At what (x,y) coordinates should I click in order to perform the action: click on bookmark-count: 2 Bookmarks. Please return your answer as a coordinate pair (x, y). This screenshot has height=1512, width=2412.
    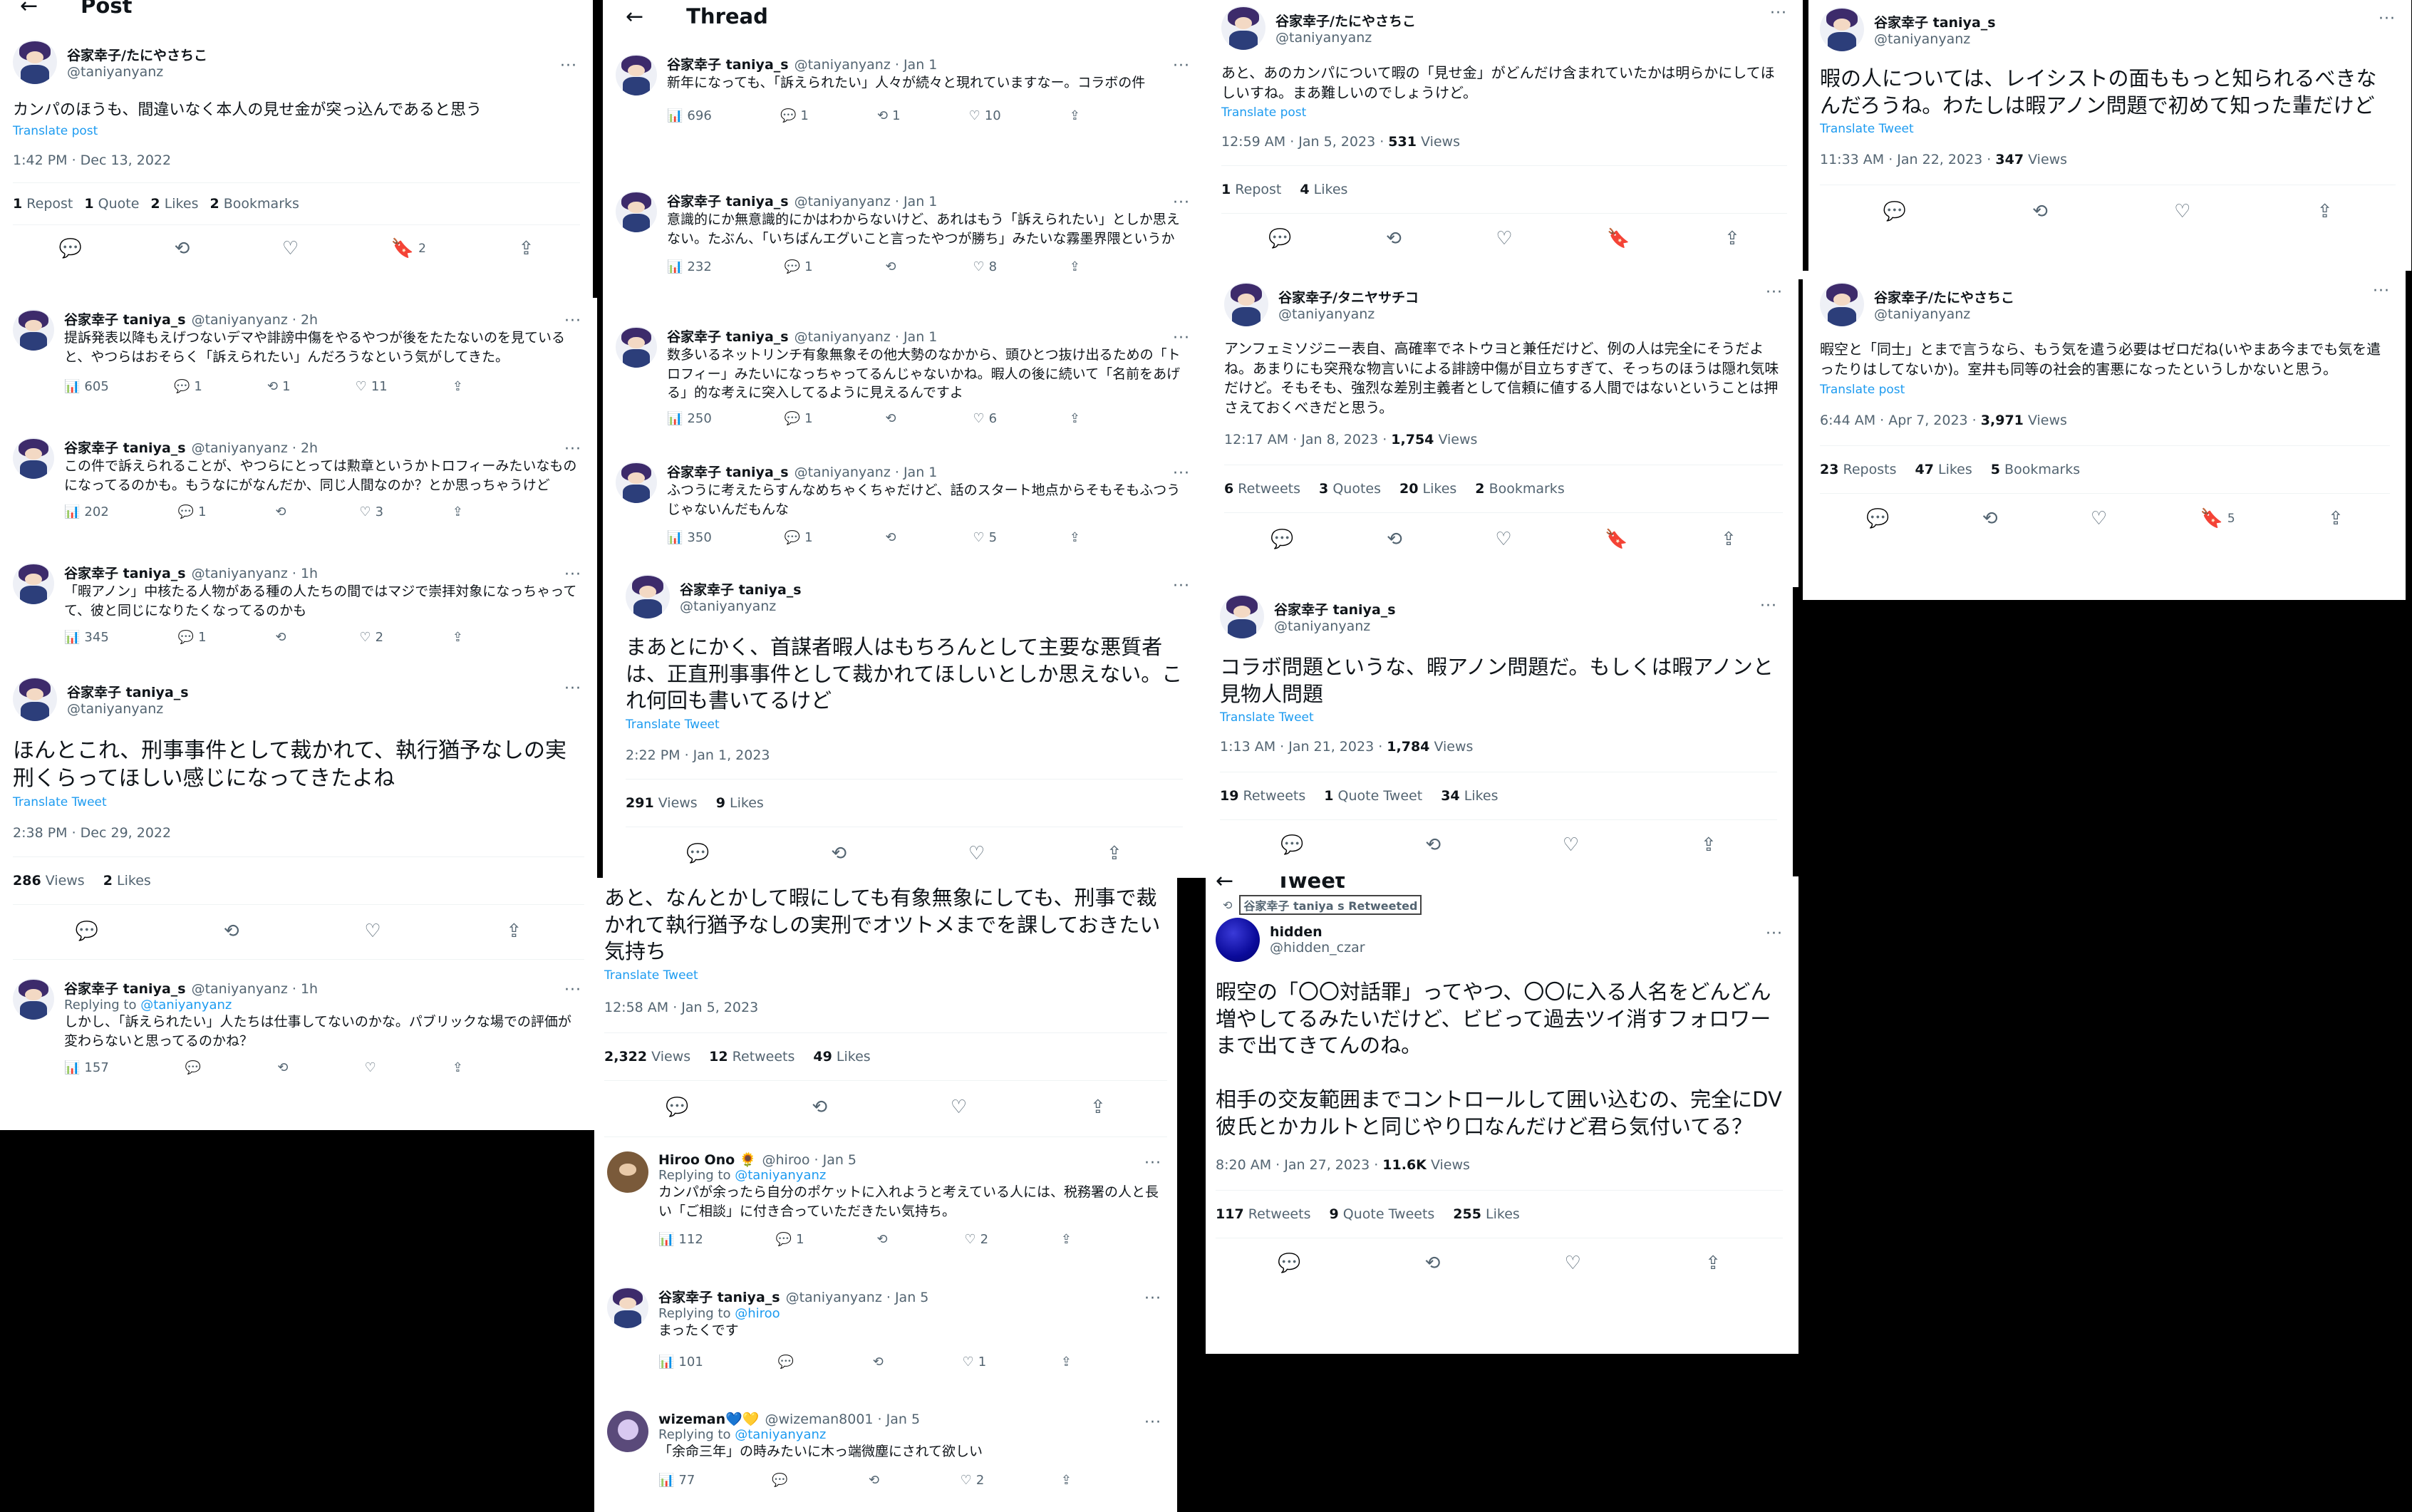
    Looking at the image, I should click on (1519, 489).